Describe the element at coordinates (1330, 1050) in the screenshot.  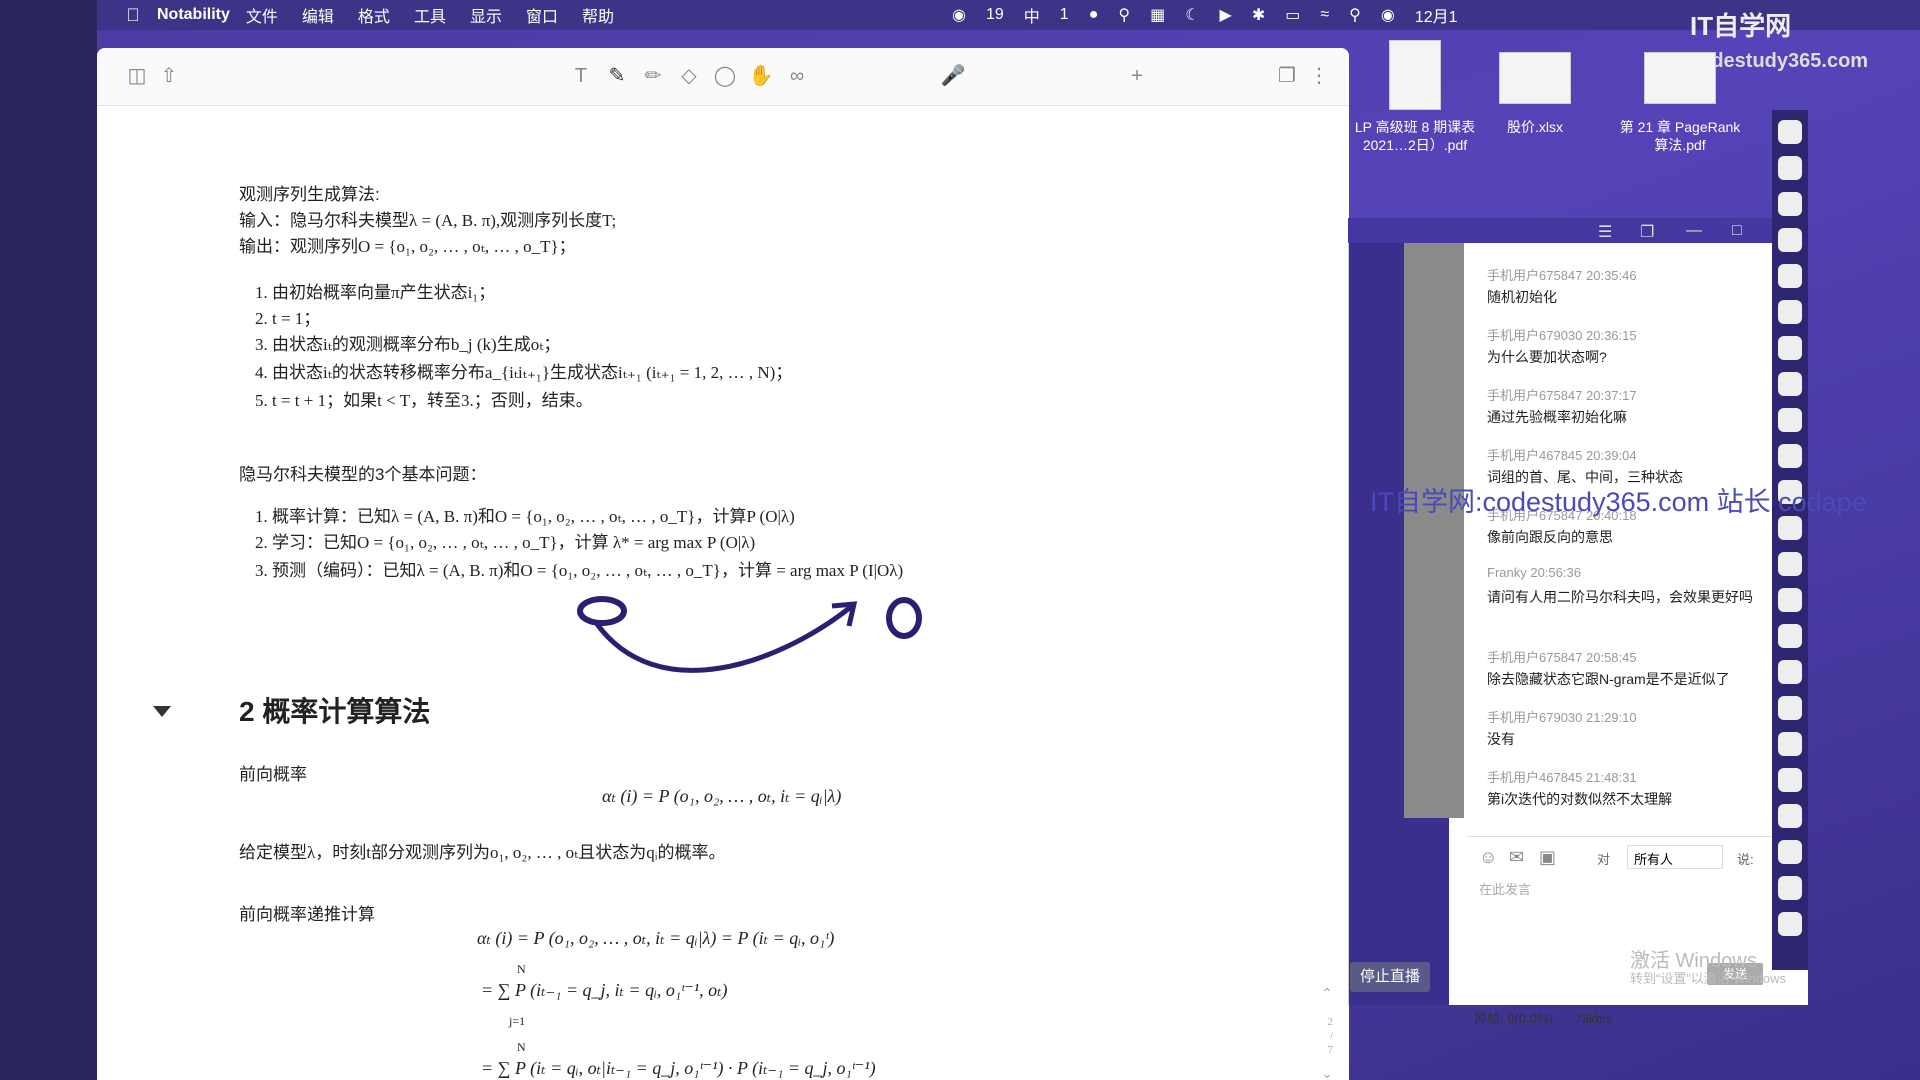
I see `page-total: 7` at that location.